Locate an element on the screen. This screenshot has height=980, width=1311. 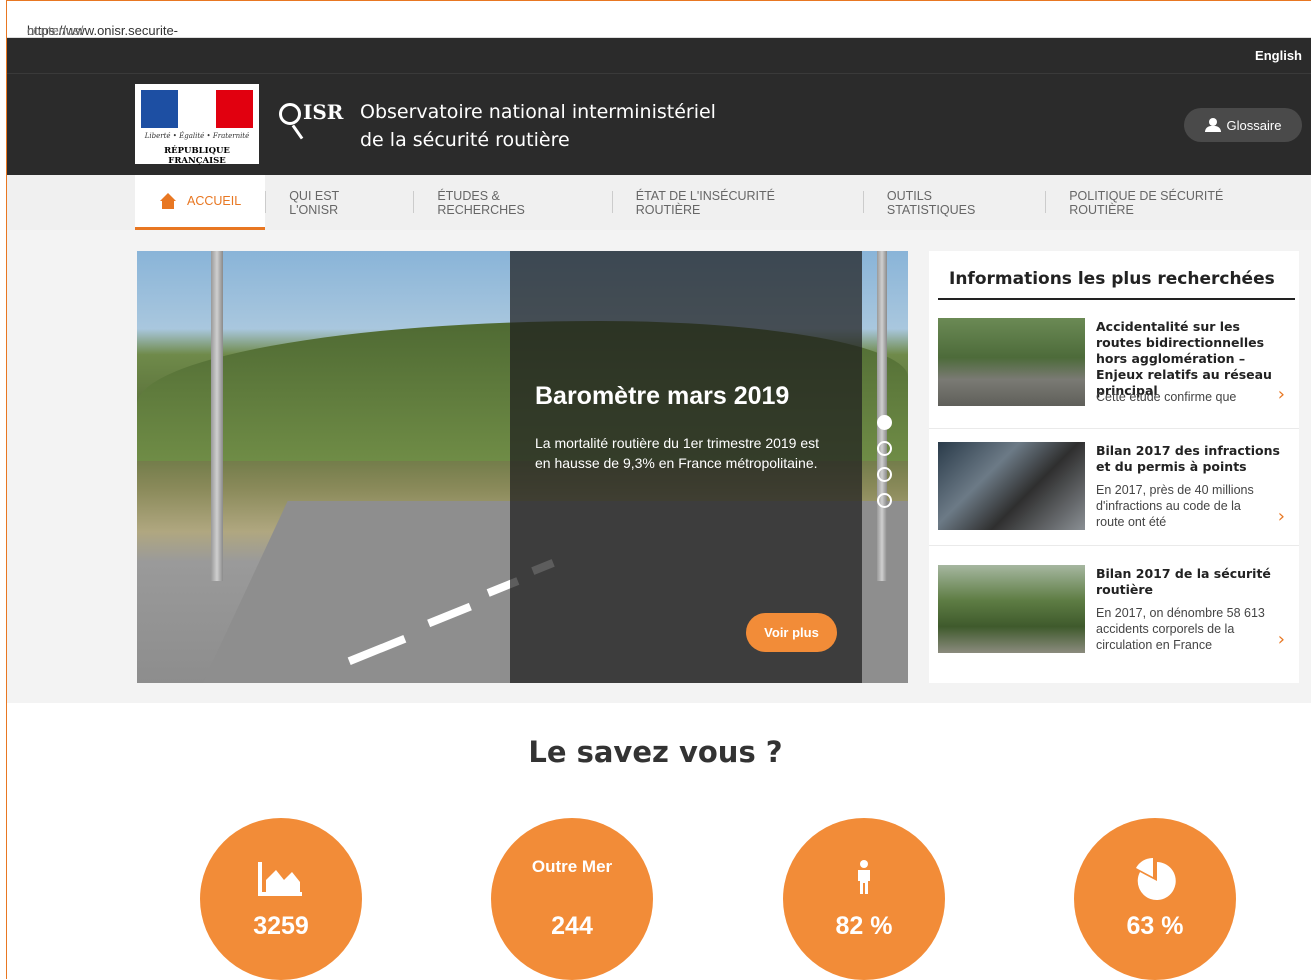
nav-item-qui-est-onisr: QUI EST L'ONISR is located at coordinates (339, 202).